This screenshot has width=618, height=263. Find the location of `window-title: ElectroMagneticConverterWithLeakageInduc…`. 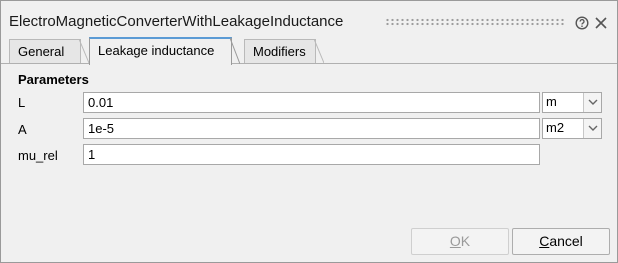

window-title: ElectroMagneticConverterWithLeakageInduc… is located at coordinates (176, 21).